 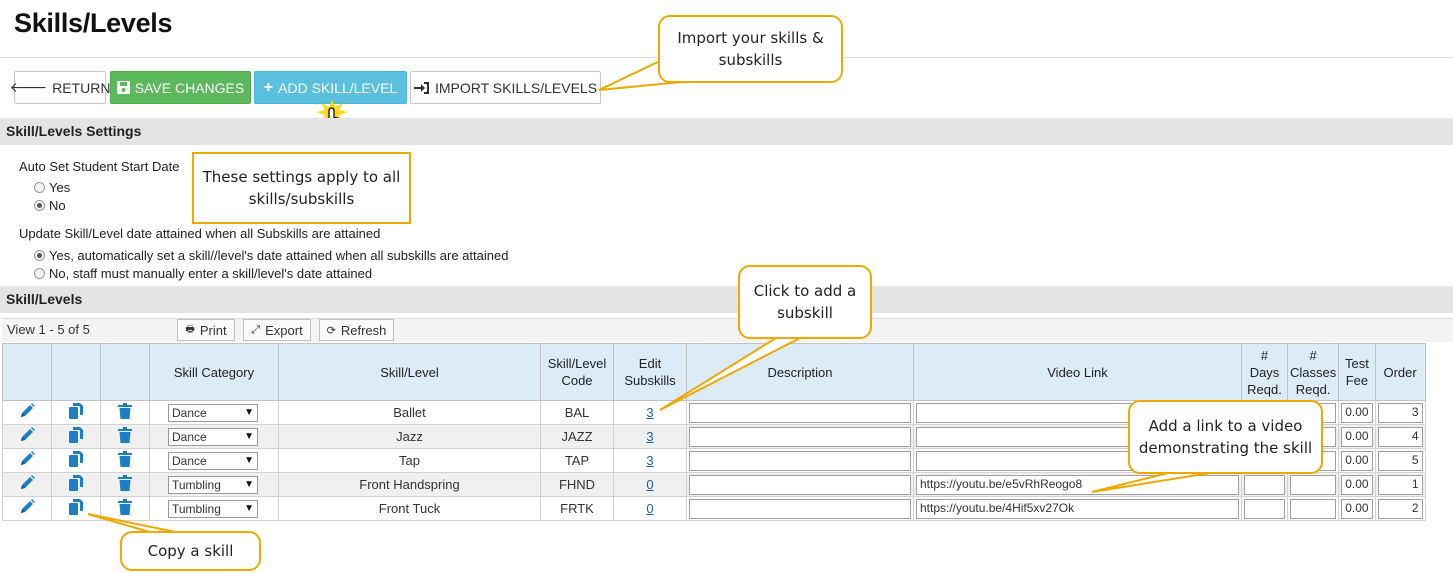 I want to click on order-input: 5, so click(x=1400, y=460).